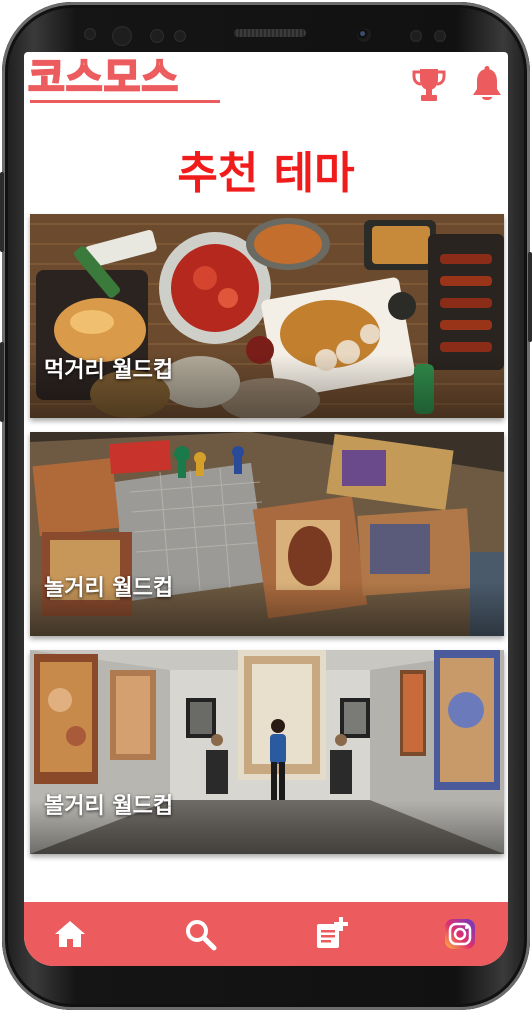 The height and width of the screenshot is (1012, 532). I want to click on volume-button, so click(2, 212).